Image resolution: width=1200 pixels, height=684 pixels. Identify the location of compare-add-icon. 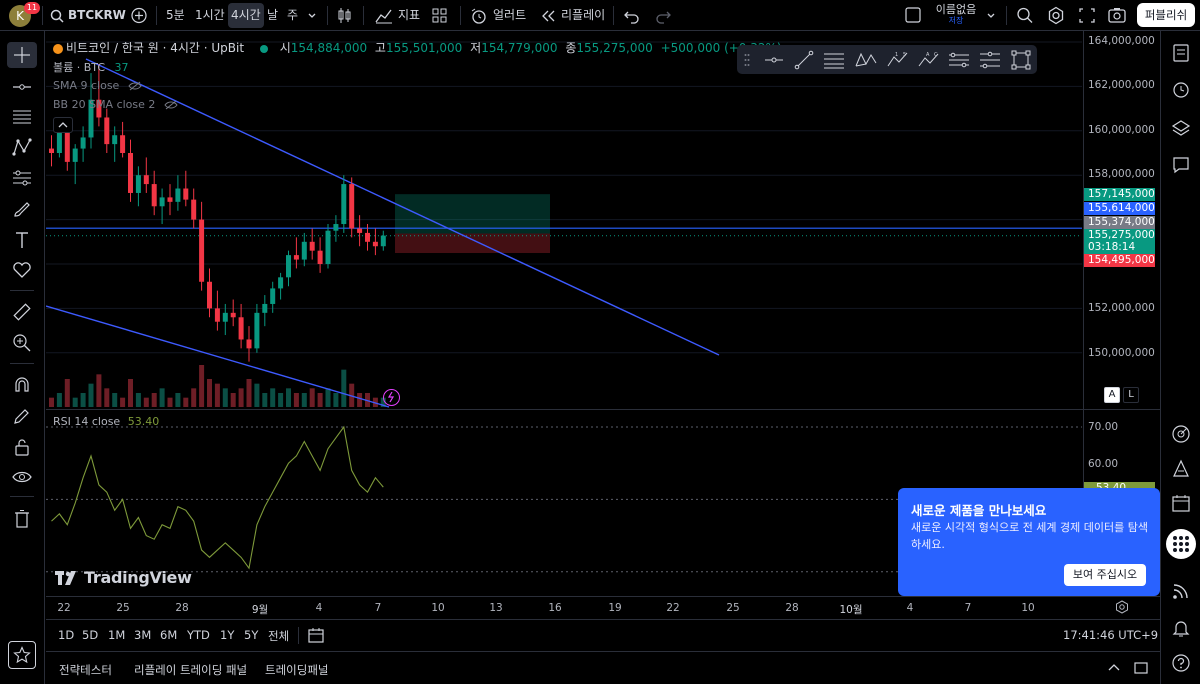
(139, 15).